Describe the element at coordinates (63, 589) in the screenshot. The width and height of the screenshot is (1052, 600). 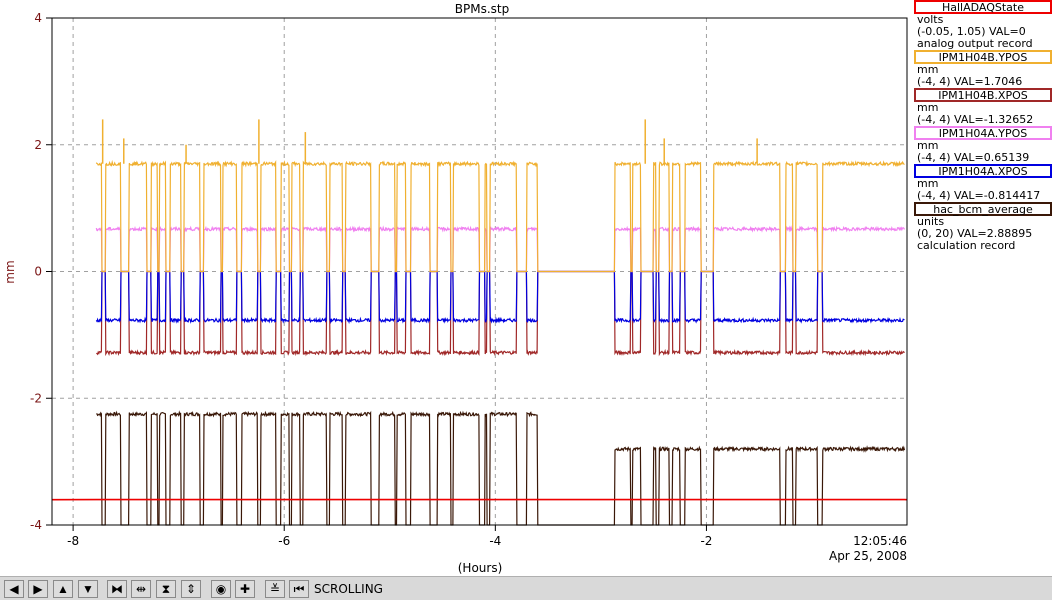
I see `scroll-up-button: ▲` at that location.